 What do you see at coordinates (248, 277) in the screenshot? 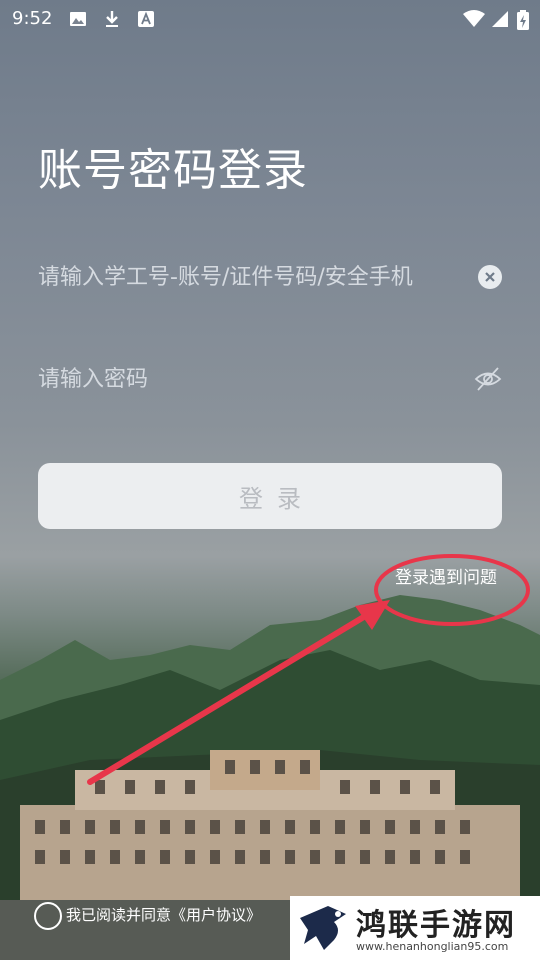
I see `account-input` at bounding box center [248, 277].